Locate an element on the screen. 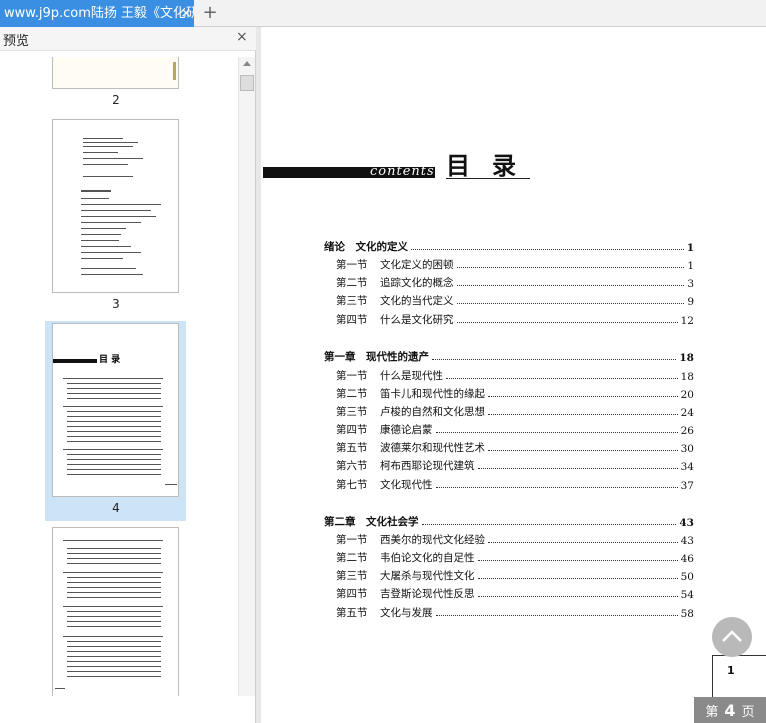  toc-section: 第四节 什么是文化研究 12 is located at coordinates (515, 319).